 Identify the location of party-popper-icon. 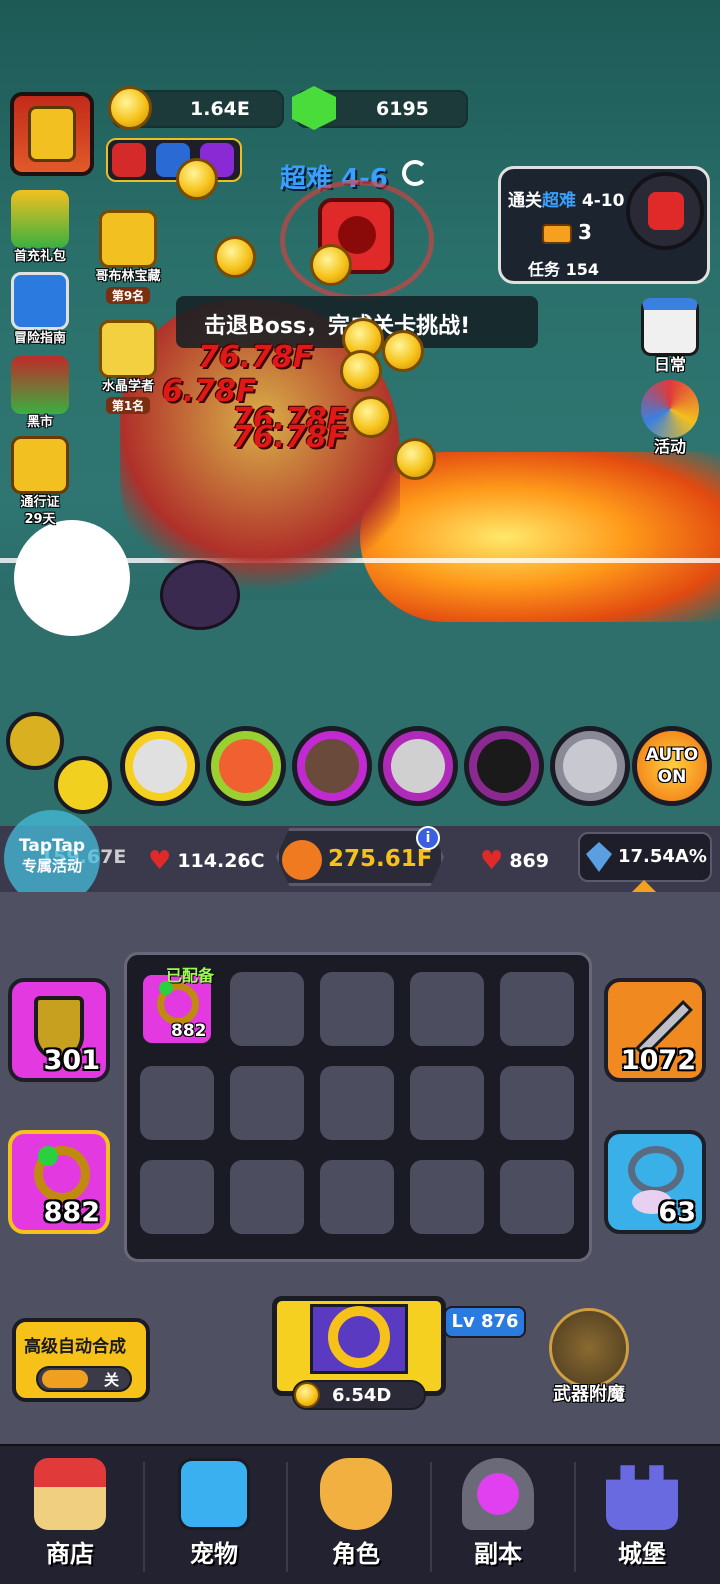
(670, 409).